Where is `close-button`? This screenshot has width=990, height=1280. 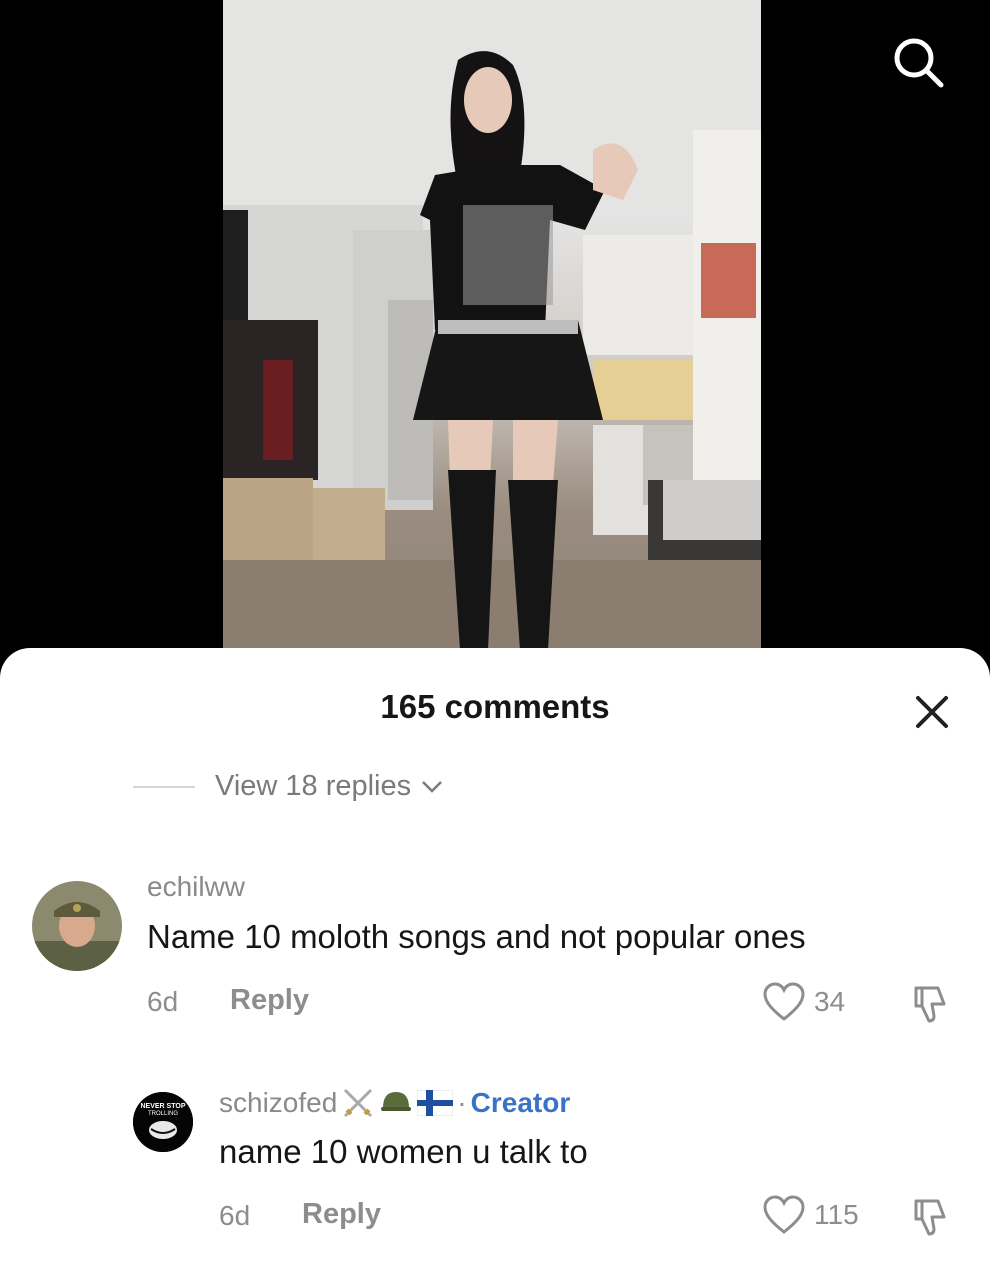
close-button is located at coordinates (932, 712).